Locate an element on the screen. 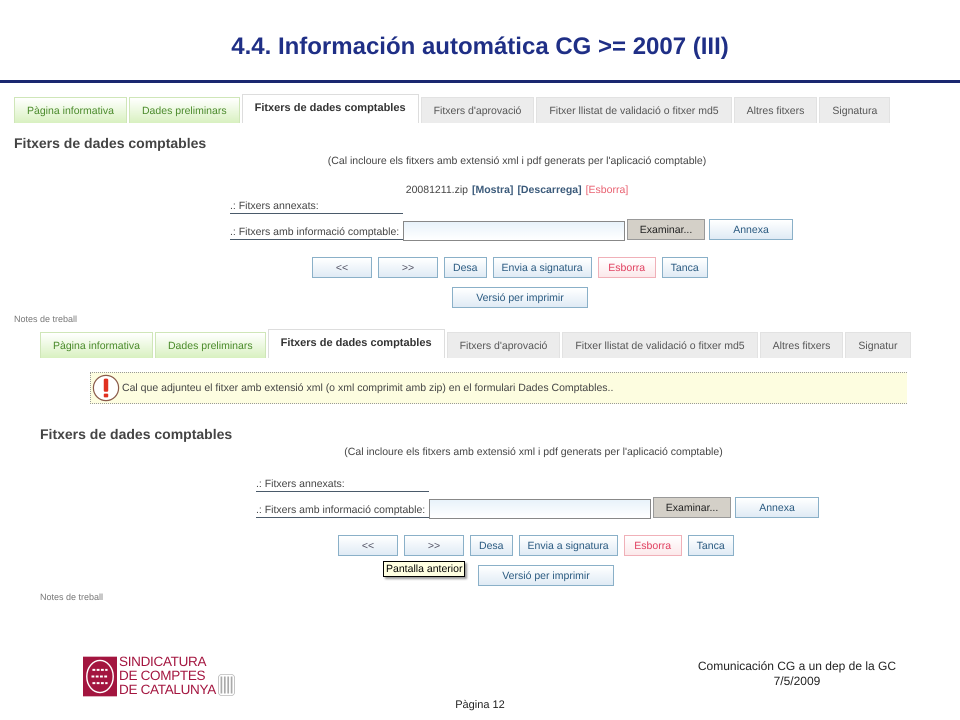 The image size is (960, 720). striped-shield-icon is located at coordinates (226, 685).